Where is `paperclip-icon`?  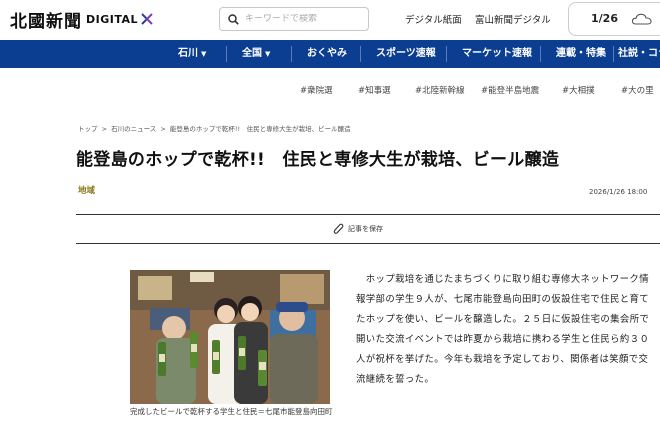 paperclip-icon is located at coordinates (338, 228).